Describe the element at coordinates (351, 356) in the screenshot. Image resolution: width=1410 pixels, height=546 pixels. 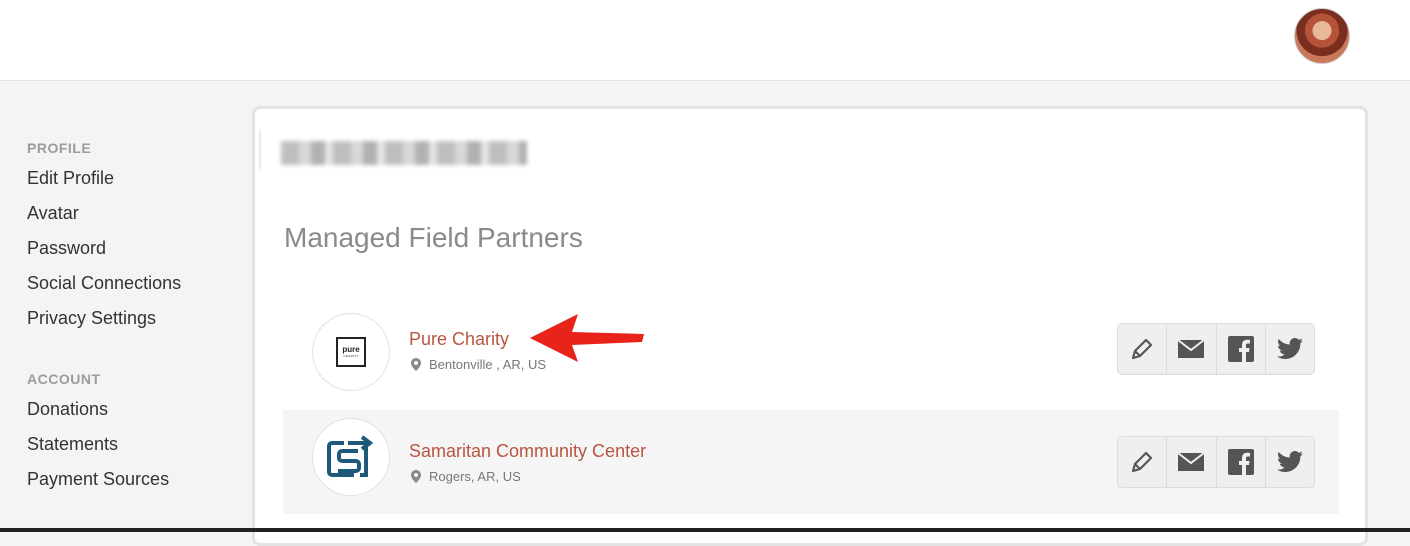
I see `logo-subtext: CHARITY` at that location.